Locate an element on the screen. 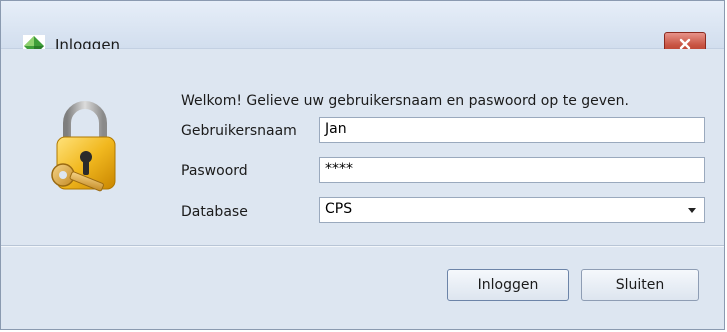 This screenshot has width=727, height=332. divider is located at coordinates (362, 246).